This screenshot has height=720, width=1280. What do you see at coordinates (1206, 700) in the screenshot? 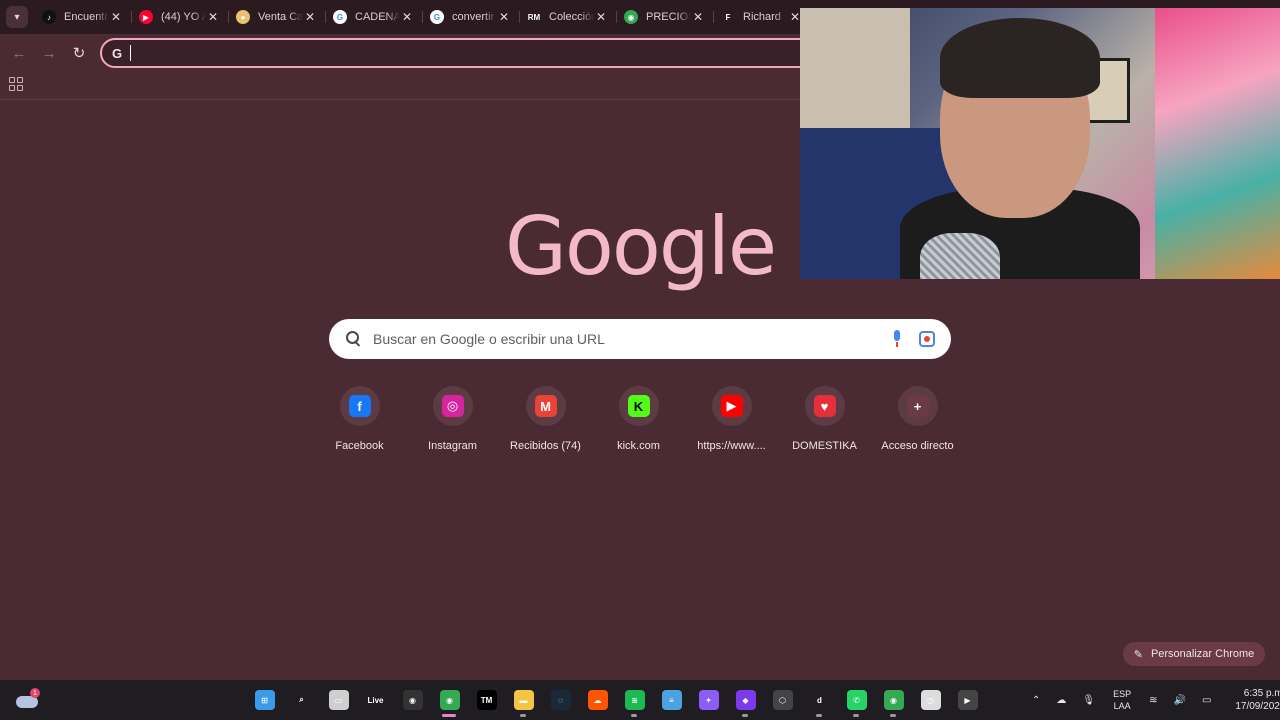
I see `battery-icon: ▭` at bounding box center [1206, 700].